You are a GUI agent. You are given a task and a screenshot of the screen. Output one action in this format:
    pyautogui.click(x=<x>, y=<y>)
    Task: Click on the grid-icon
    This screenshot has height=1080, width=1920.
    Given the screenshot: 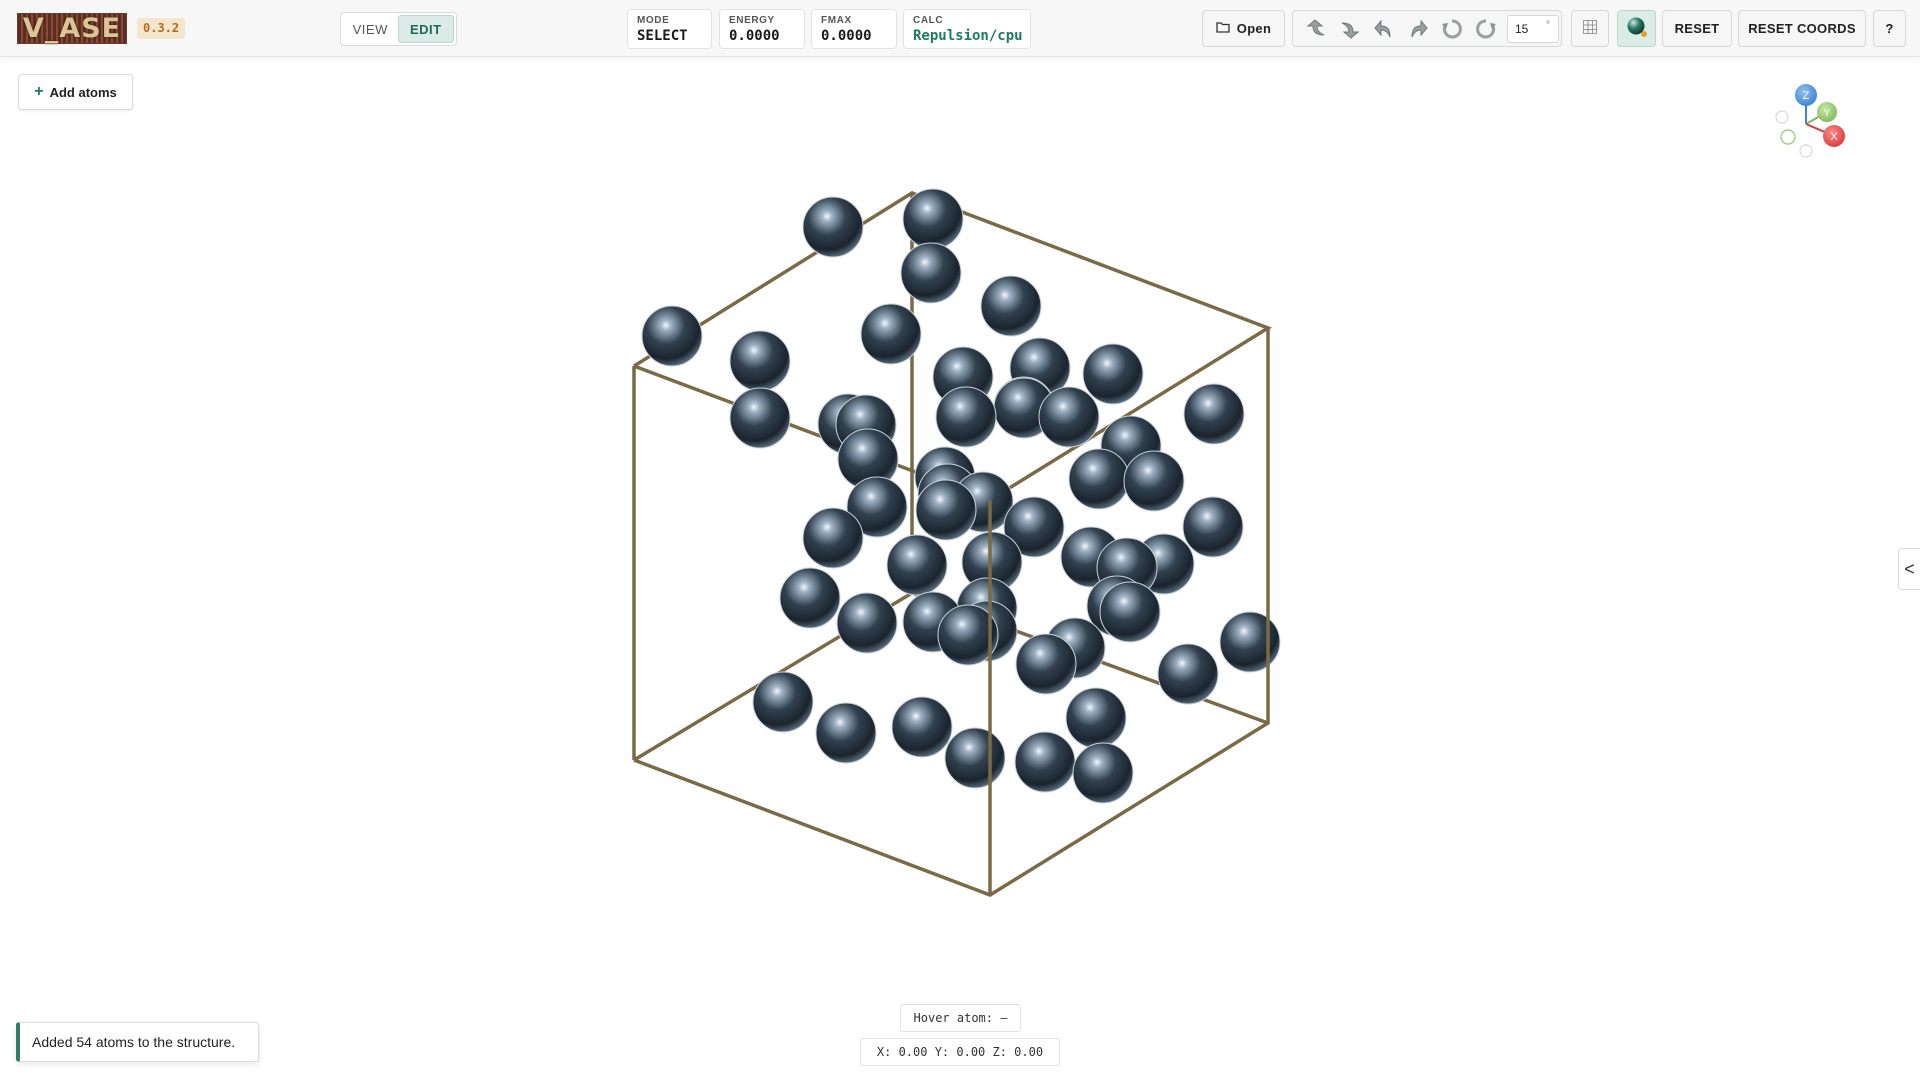 What is the action you would take?
    pyautogui.click(x=1590, y=28)
    